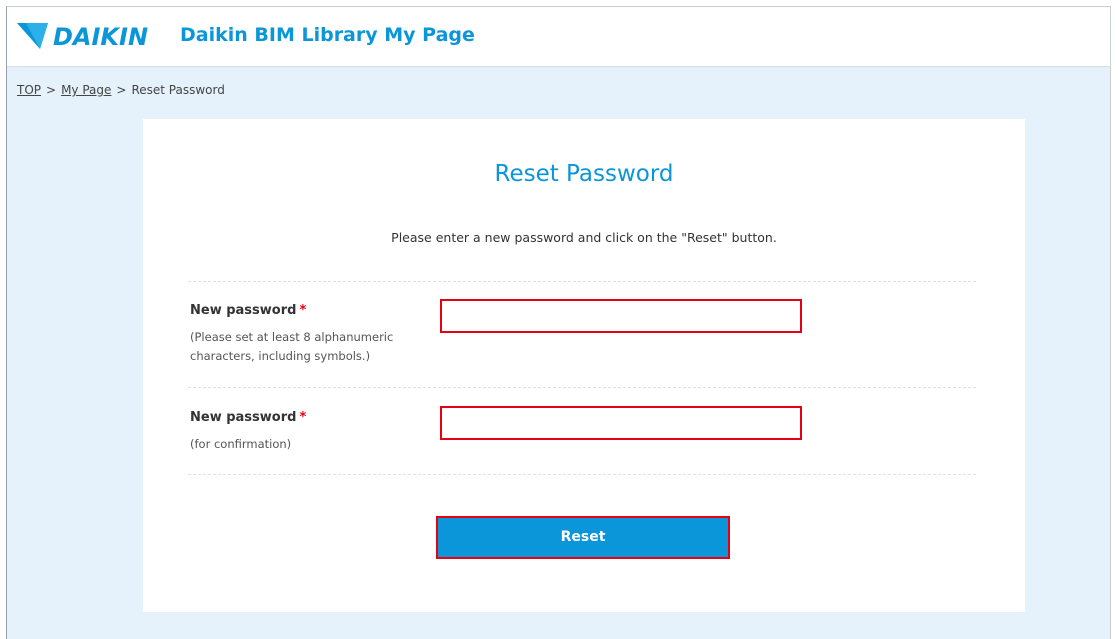 This screenshot has width=1118, height=639. I want to click on confirm-password-hint: (for confirmation), so click(241, 444).